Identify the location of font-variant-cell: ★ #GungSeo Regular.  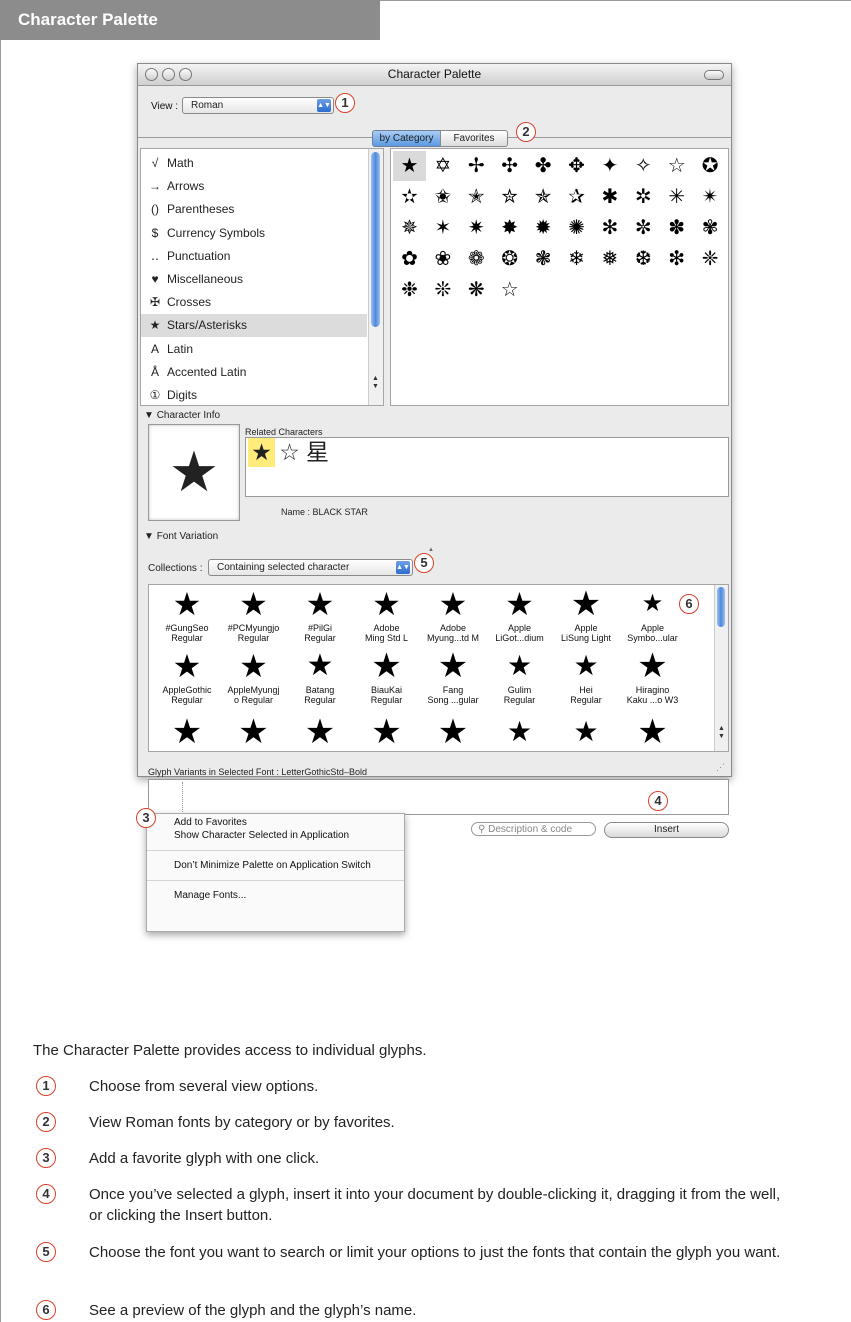
(187, 614).